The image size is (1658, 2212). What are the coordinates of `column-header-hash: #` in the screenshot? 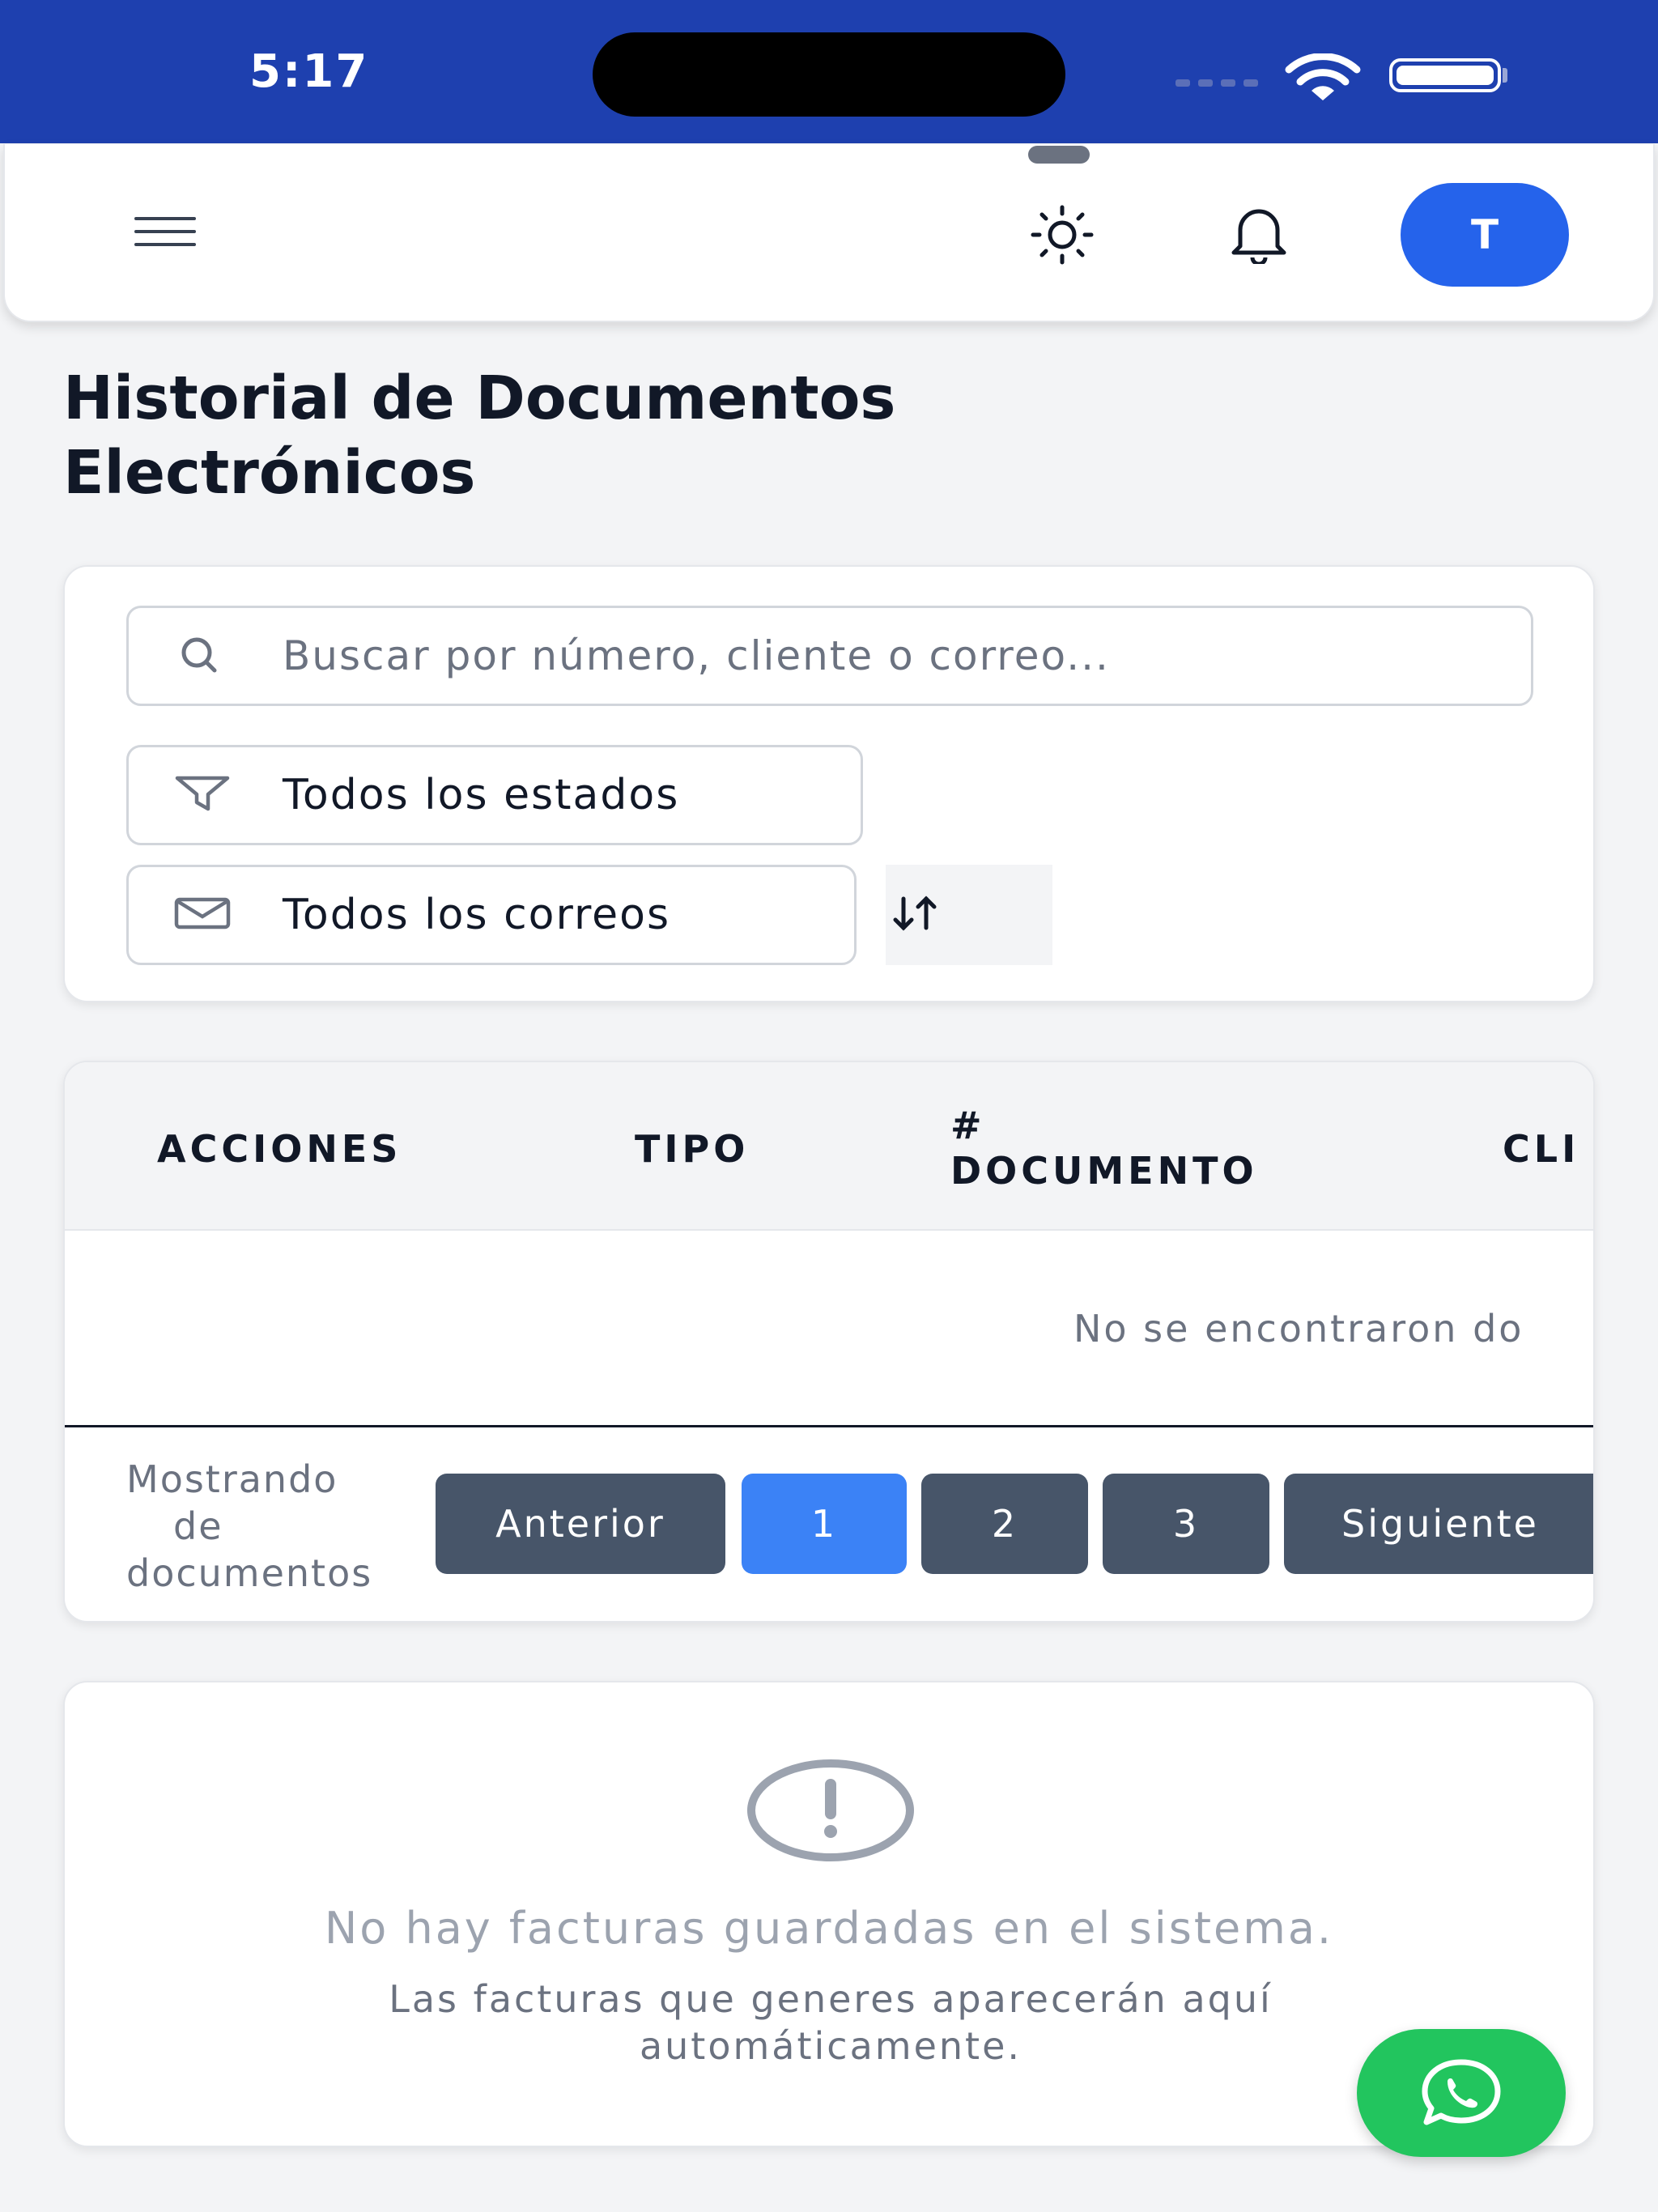 It's located at (968, 1126).